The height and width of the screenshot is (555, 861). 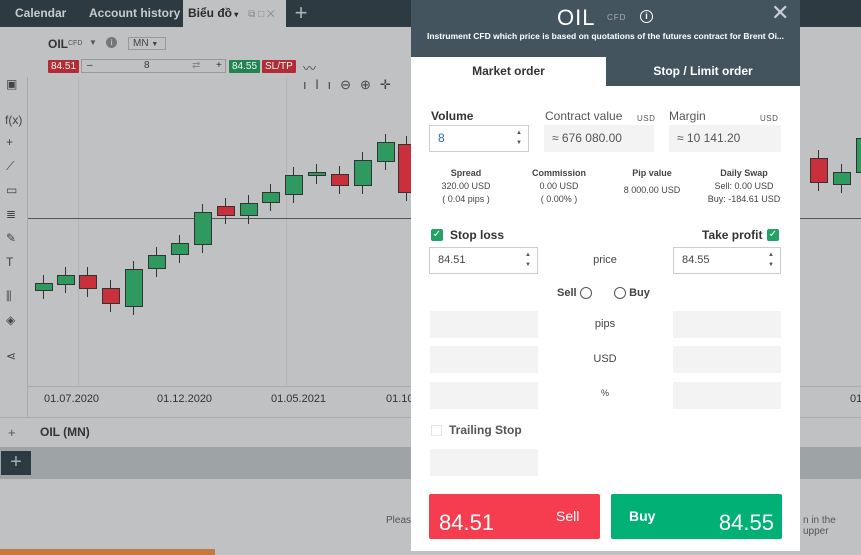 What do you see at coordinates (299, 399) in the screenshot?
I see `x-axis-label: 01.05.2021` at bounding box center [299, 399].